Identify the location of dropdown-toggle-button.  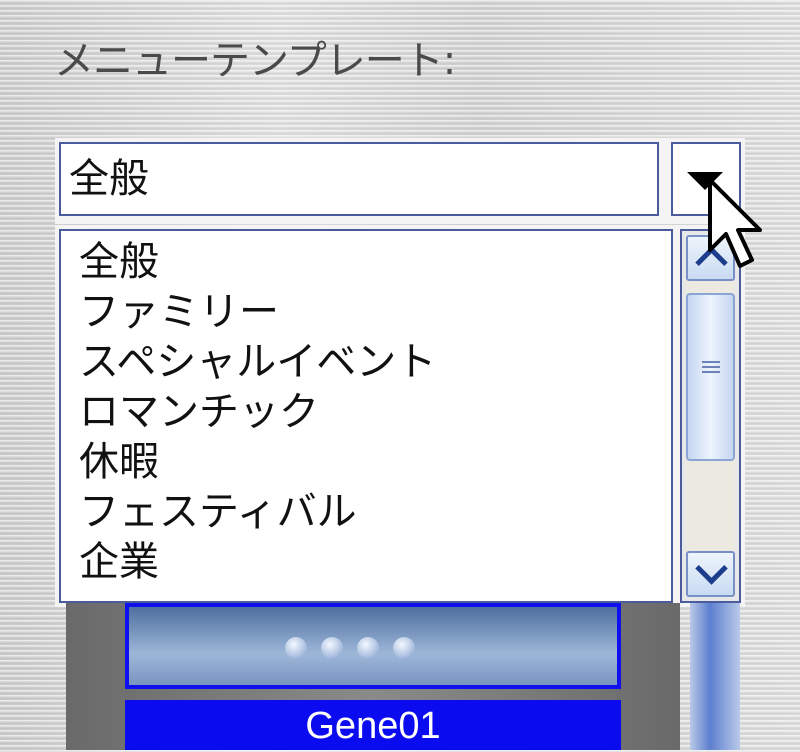
(706, 179).